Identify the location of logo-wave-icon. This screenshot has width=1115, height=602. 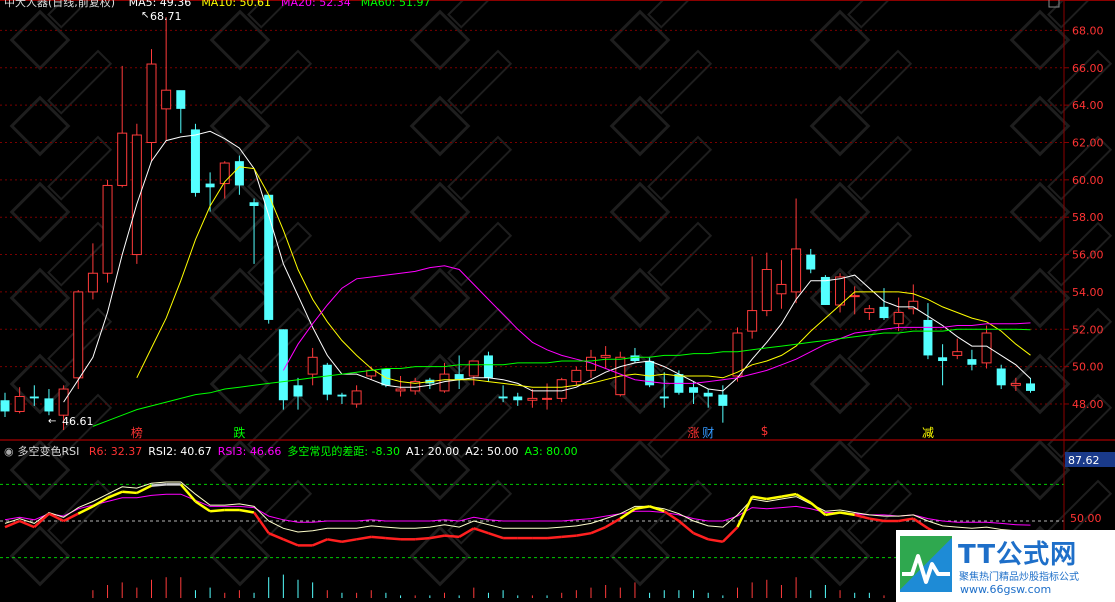
(926, 569).